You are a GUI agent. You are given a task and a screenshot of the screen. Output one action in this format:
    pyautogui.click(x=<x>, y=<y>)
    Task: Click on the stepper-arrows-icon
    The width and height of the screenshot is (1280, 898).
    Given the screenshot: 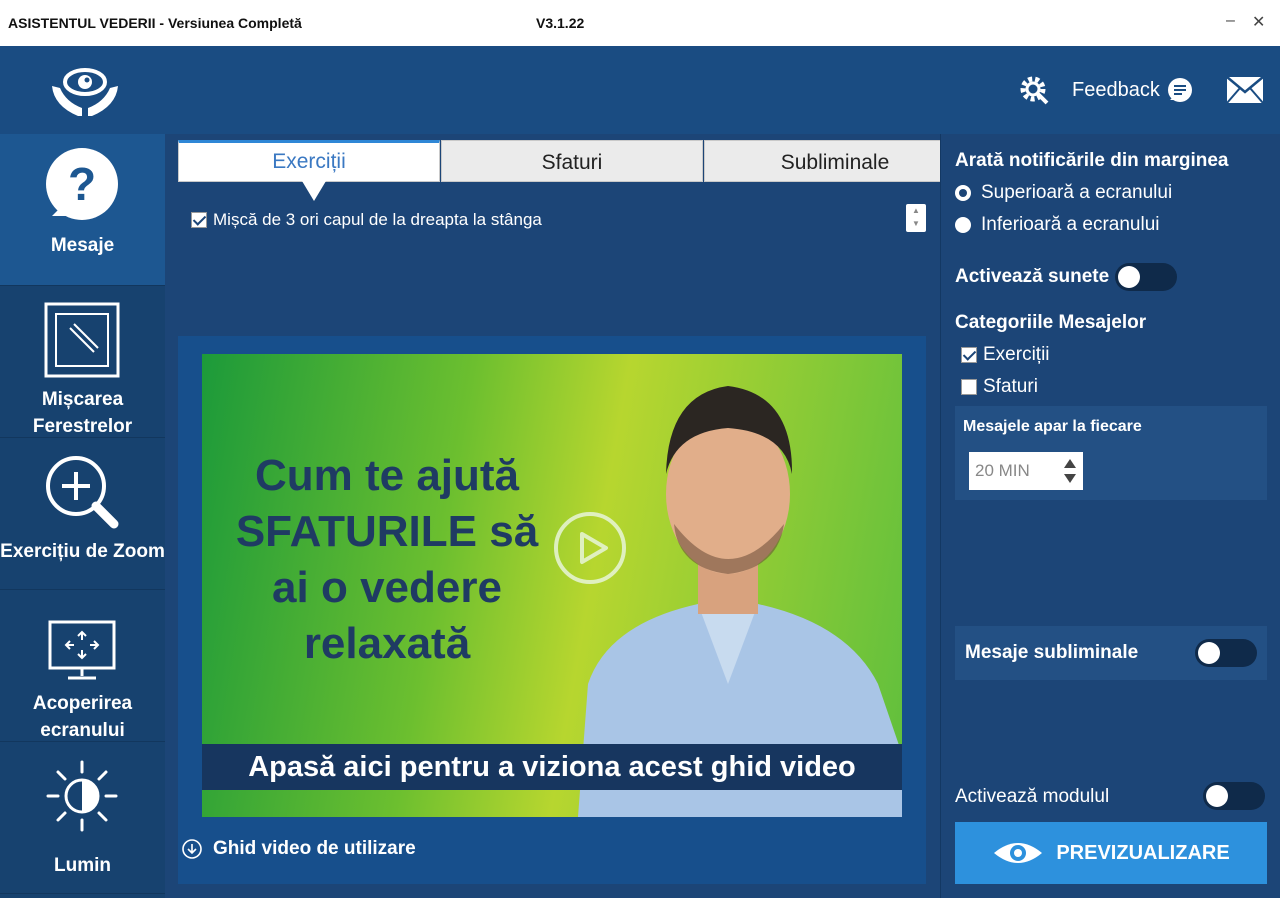 What is the action you would take?
    pyautogui.click(x=1070, y=471)
    